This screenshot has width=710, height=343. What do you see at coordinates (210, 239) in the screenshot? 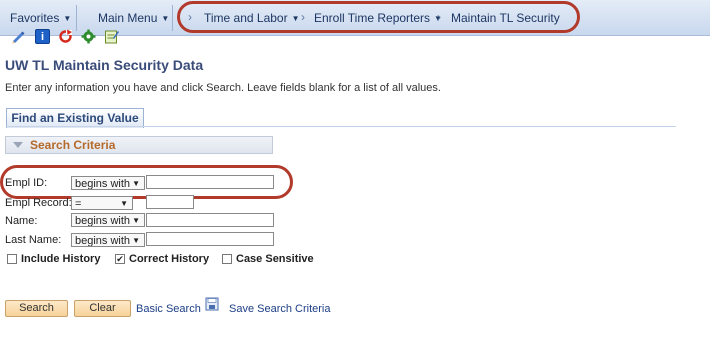
I see `last-name-input` at bounding box center [210, 239].